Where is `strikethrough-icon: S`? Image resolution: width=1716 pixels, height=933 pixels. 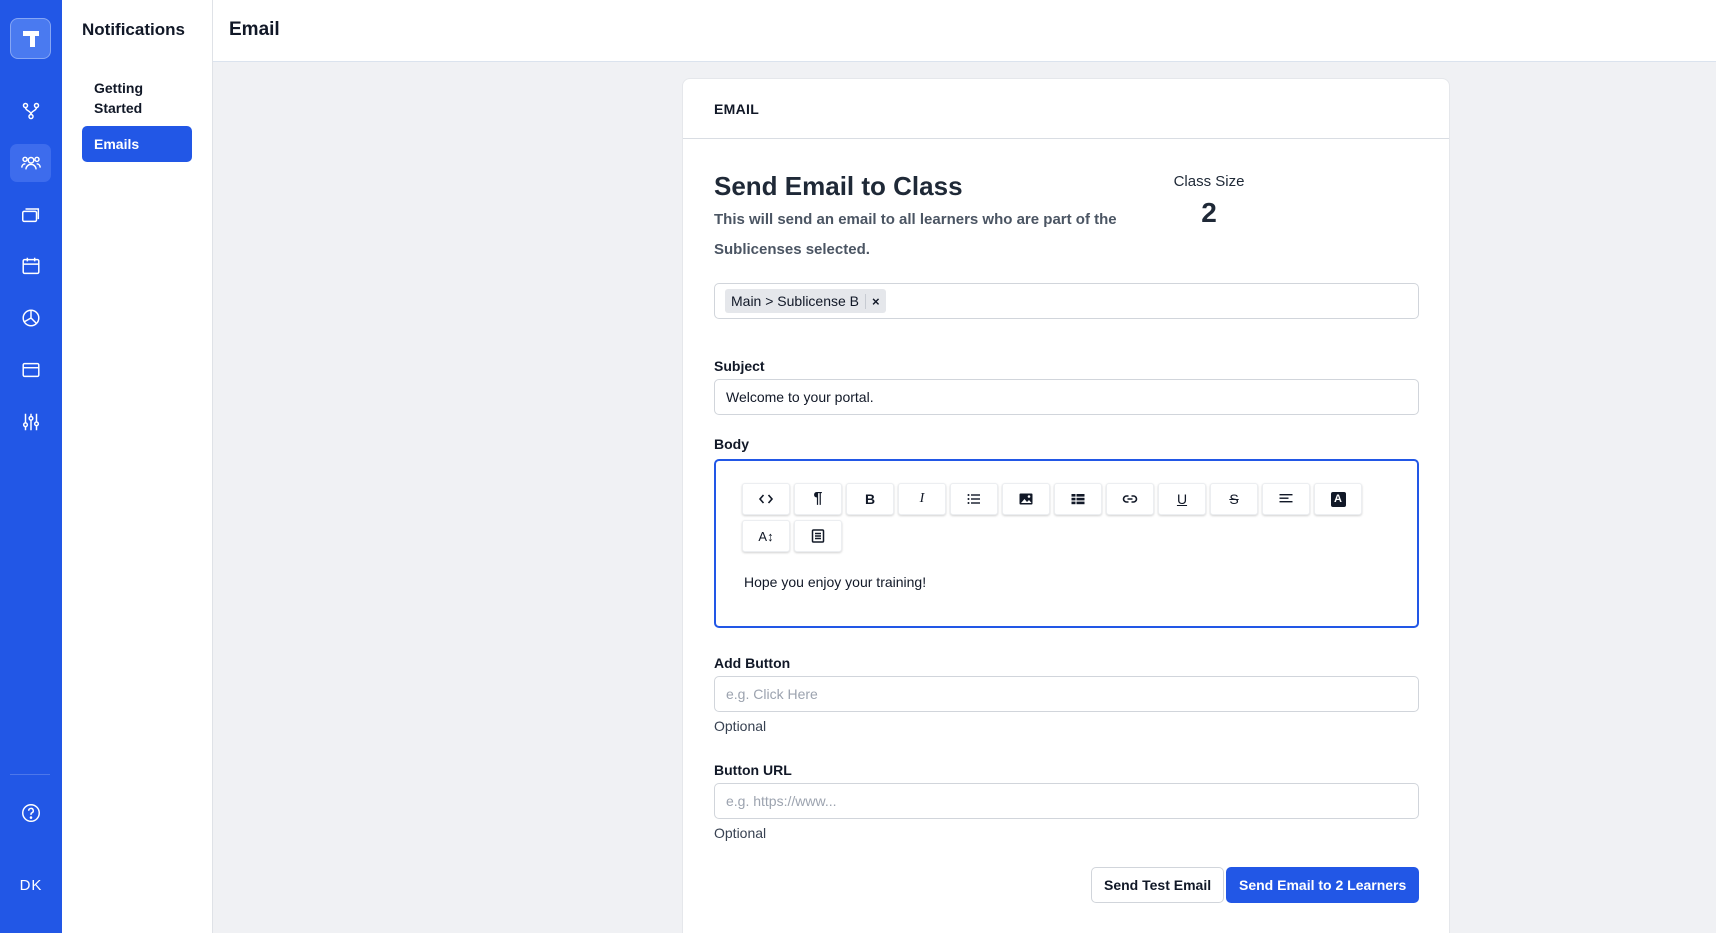
strikethrough-icon: S is located at coordinates (1234, 499).